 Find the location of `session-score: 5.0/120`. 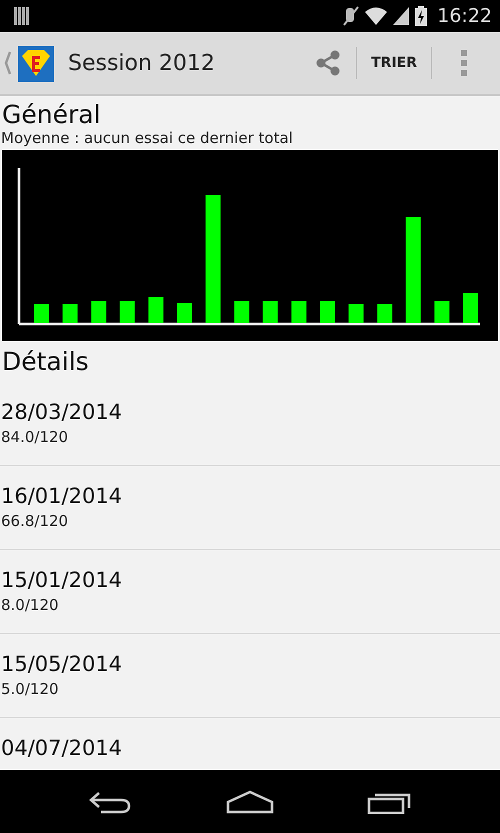

session-score: 5.0/120 is located at coordinates (30, 689).